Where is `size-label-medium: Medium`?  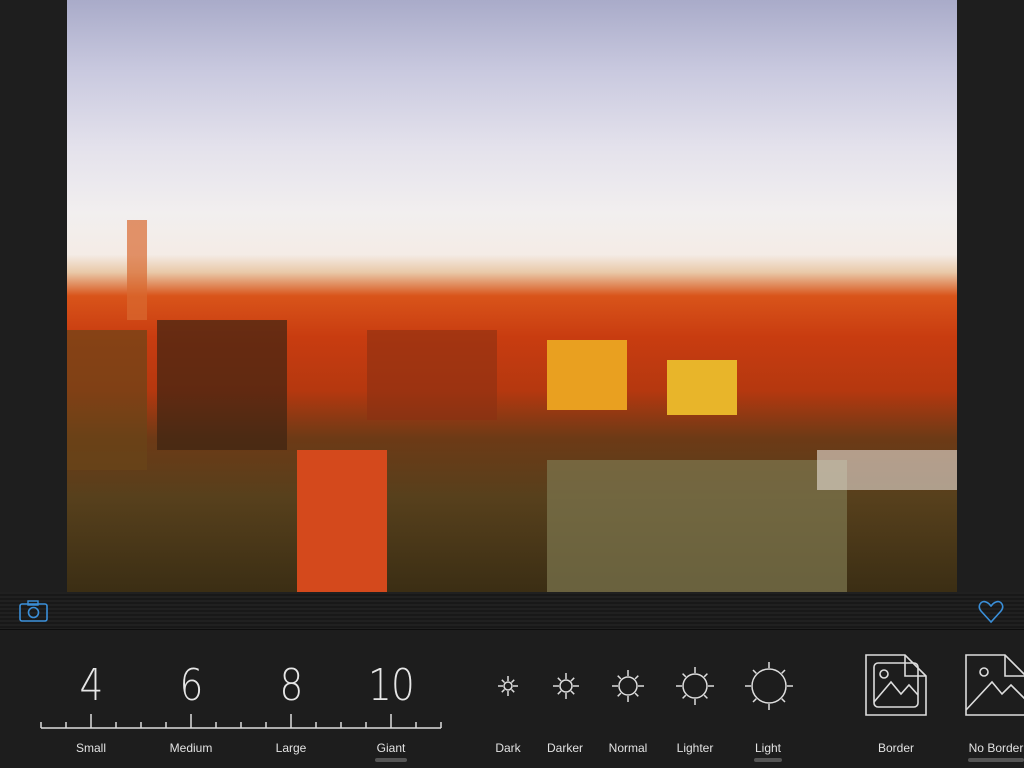
size-label-medium: Medium is located at coordinates (191, 748).